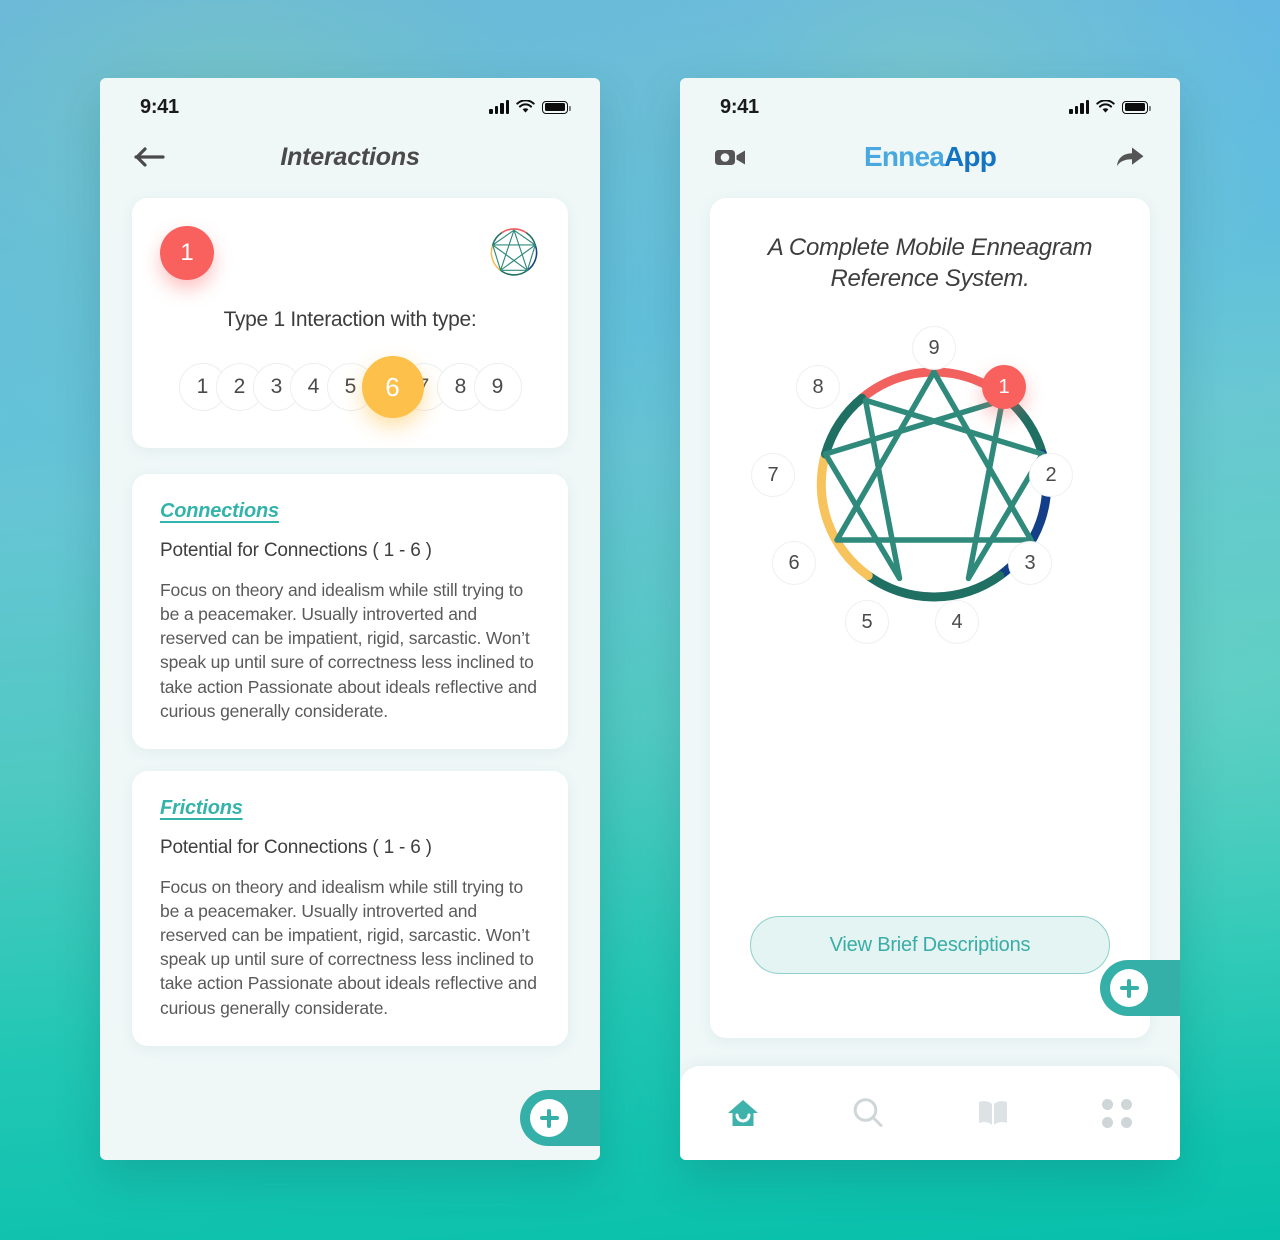 This screenshot has height=1240, width=1280. Describe the element at coordinates (934, 484) in the screenshot. I see `enneagram-svg` at that location.